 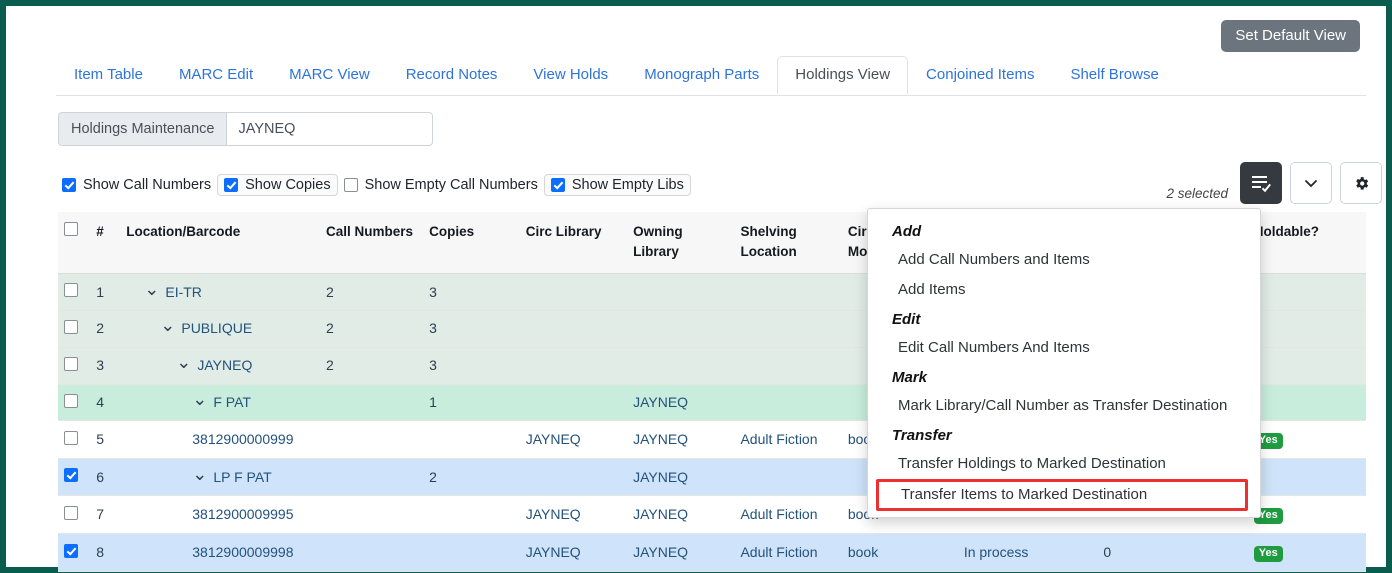 What do you see at coordinates (142, 129) in the screenshot?
I see `holdings-maintenance-label: Holdings Maintenance` at bounding box center [142, 129].